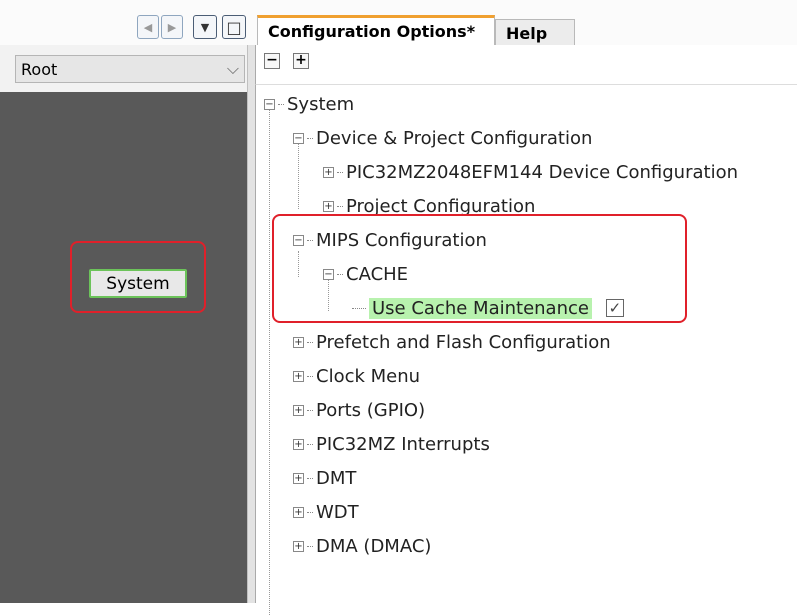  I want to click on tree-node: + DMT, so click(324, 478).